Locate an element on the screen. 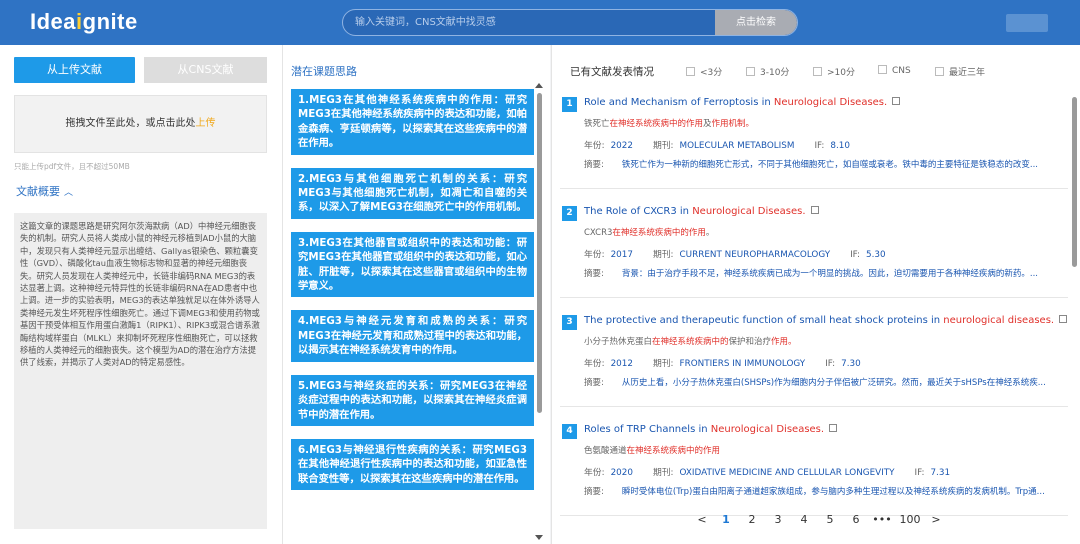 This screenshot has width=1080, height=544. file-dropzone: 拖拽文件至此处，或点击此处上传 is located at coordinates (140, 124).